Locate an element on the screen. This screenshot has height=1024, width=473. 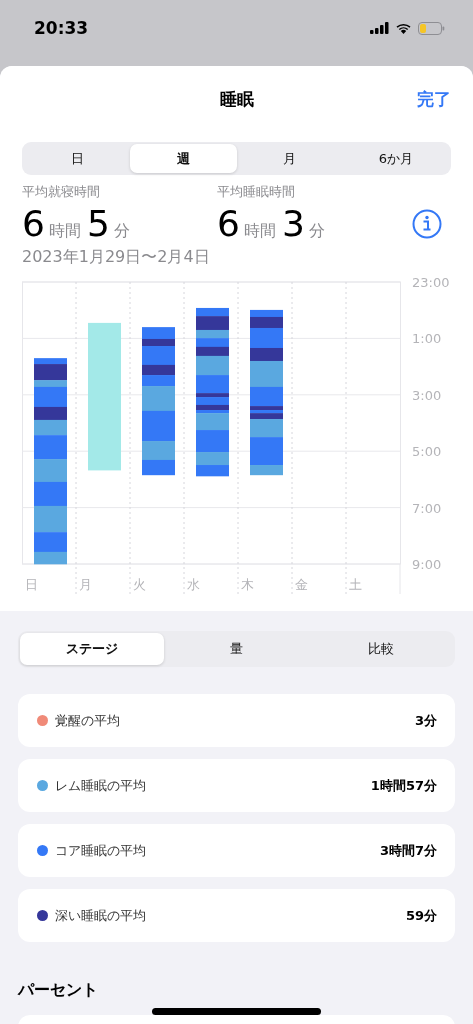
range-tab: 日 is located at coordinates (77, 158).